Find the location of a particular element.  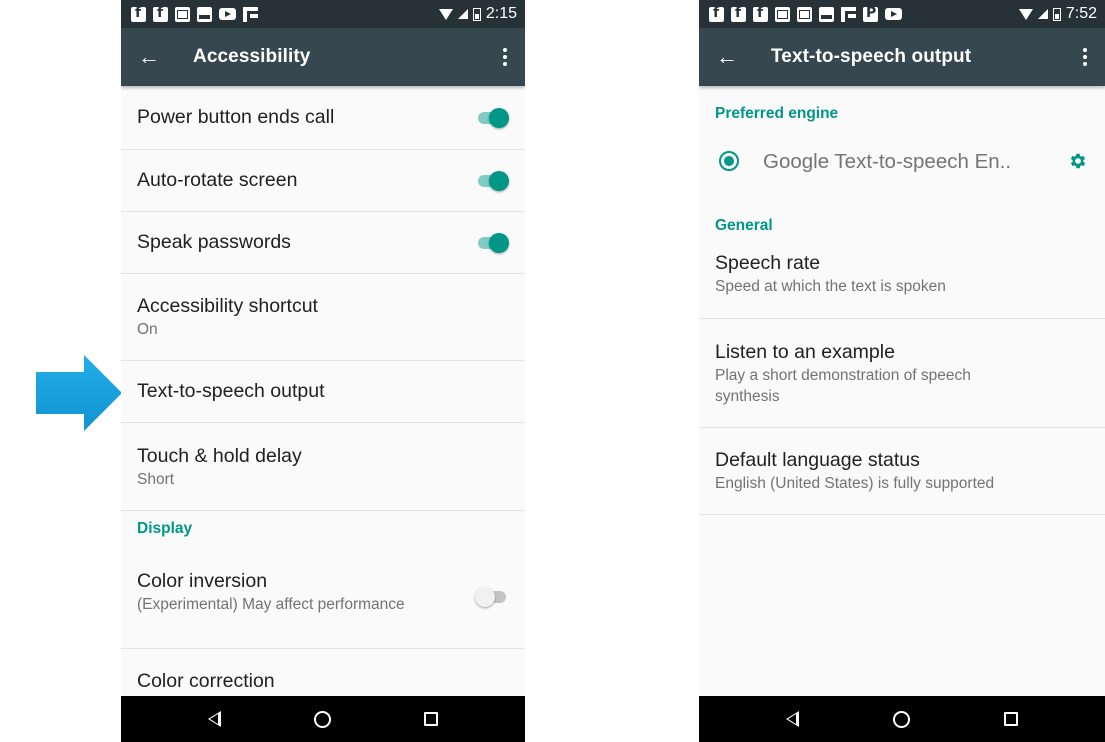

status-time: 2:15 is located at coordinates (501, 13).